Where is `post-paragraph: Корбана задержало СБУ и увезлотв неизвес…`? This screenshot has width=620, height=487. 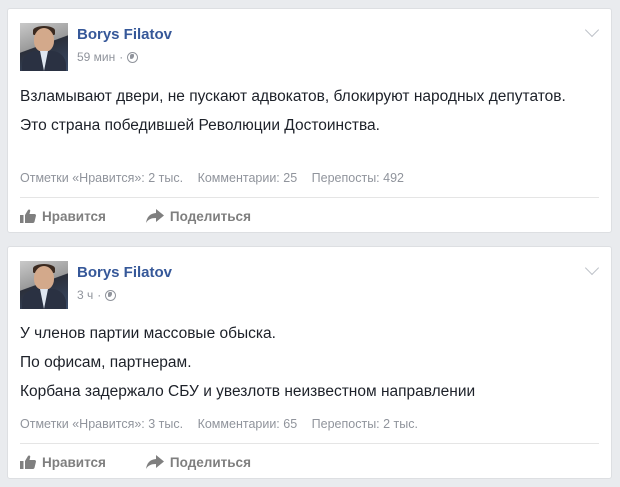
post-paragraph: Корбана задержало СБУ и увезлотв неизвес… is located at coordinates (248, 391).